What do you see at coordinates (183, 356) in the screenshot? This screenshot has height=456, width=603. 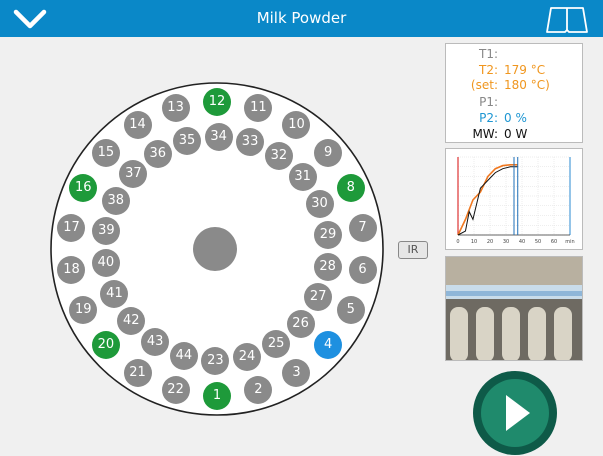 I see `sample-position-44: 44` at bounding box center [183, 356].